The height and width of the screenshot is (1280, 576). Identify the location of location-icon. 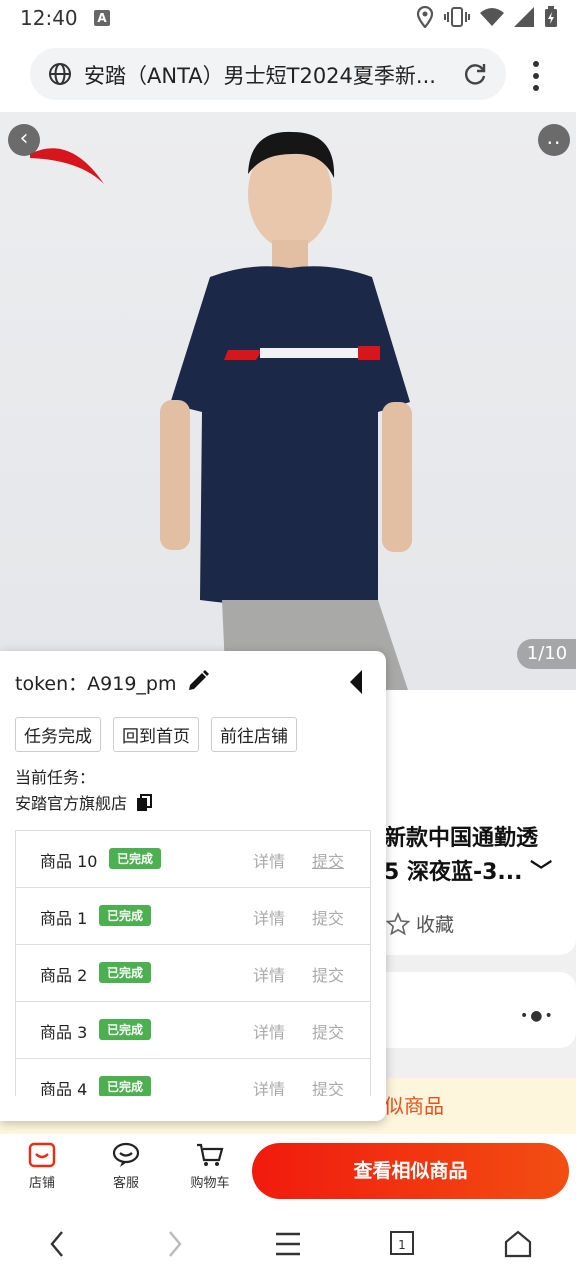
(425, 17).